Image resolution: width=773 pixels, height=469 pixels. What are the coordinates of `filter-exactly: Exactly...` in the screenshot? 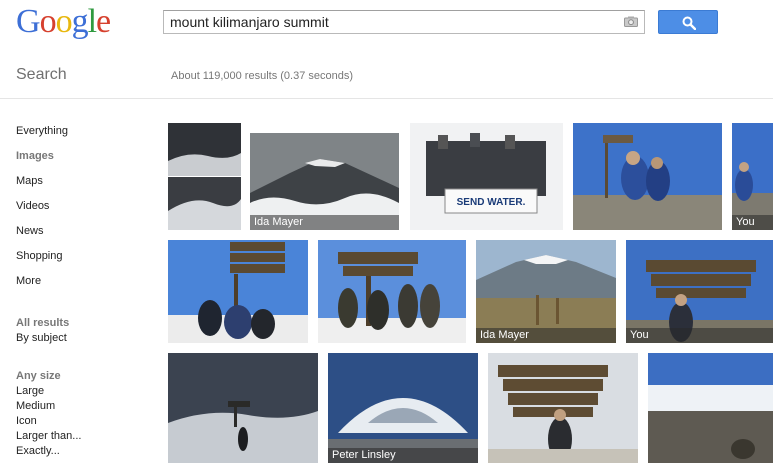 It's located at (38, 451).